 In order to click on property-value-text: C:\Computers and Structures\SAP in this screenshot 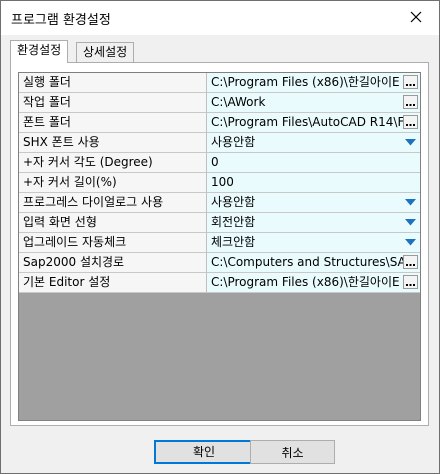, I will do `click(312, 262)`.